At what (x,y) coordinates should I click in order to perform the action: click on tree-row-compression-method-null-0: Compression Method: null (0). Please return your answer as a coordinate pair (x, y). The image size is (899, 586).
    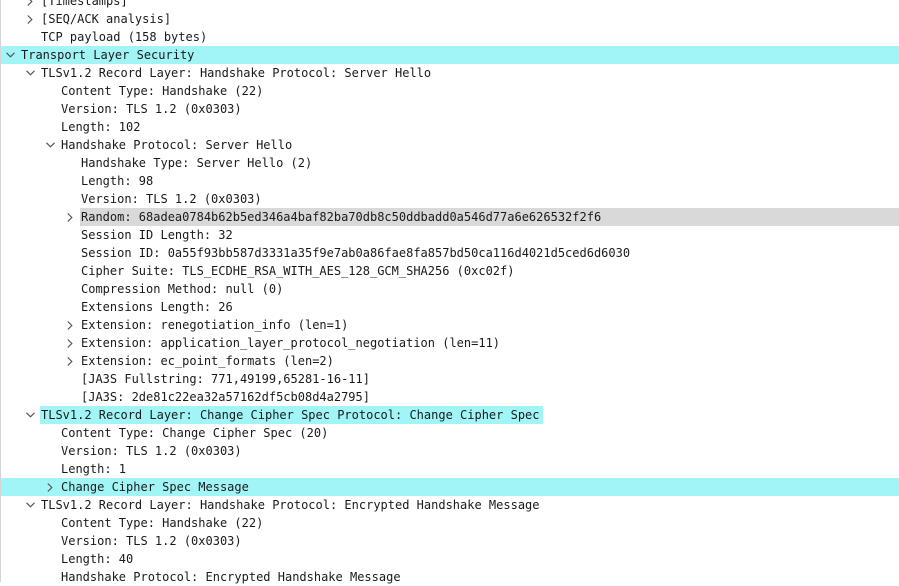
    Looking at the image, I should click on (449, 289).